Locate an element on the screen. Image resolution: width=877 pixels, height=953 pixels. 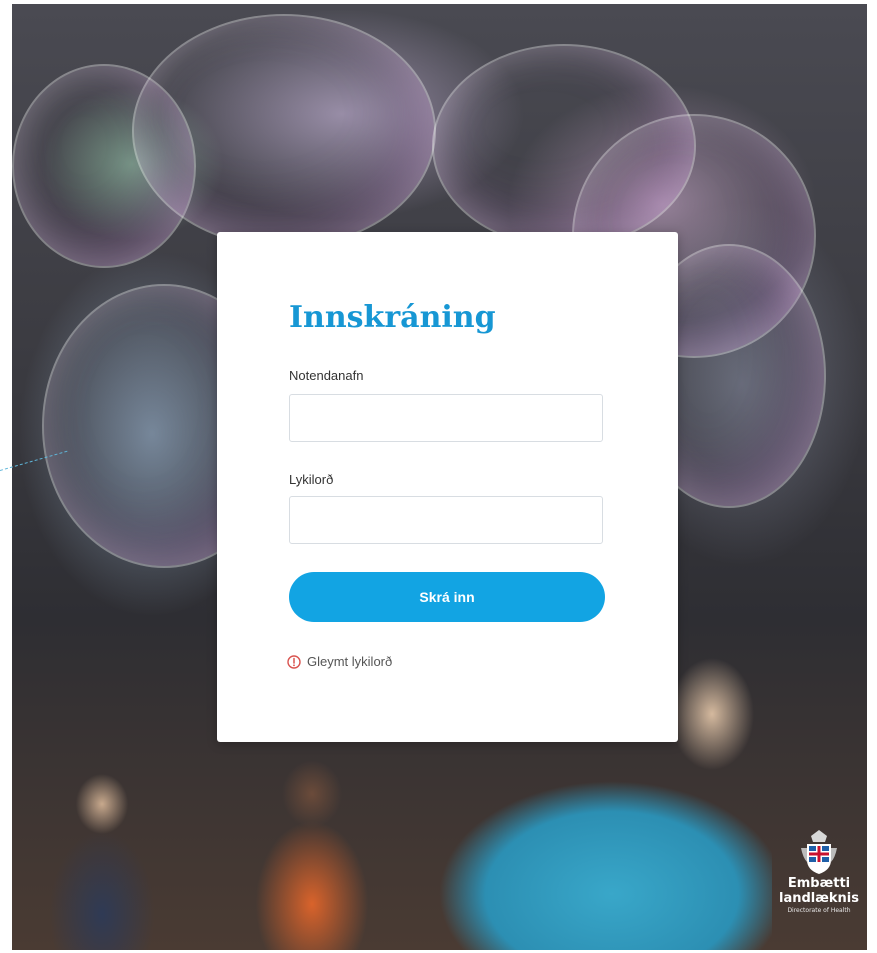
login-title: Innskráning is located at coordinates (392, 317).